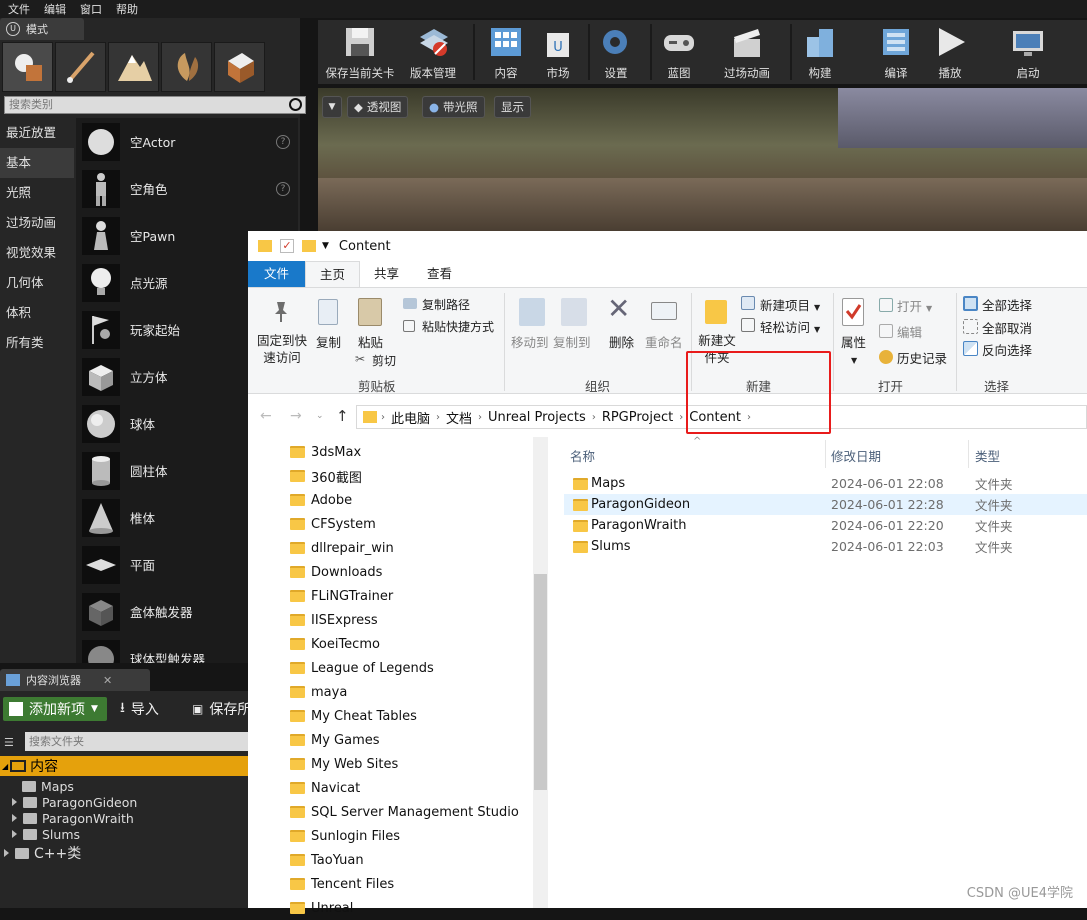 The image size is (1087, 920). What do you see at coordinates (187, 188) in the screenshot?
I see `asset-empty-character: 空角色?` at bounding box center [187, 188].